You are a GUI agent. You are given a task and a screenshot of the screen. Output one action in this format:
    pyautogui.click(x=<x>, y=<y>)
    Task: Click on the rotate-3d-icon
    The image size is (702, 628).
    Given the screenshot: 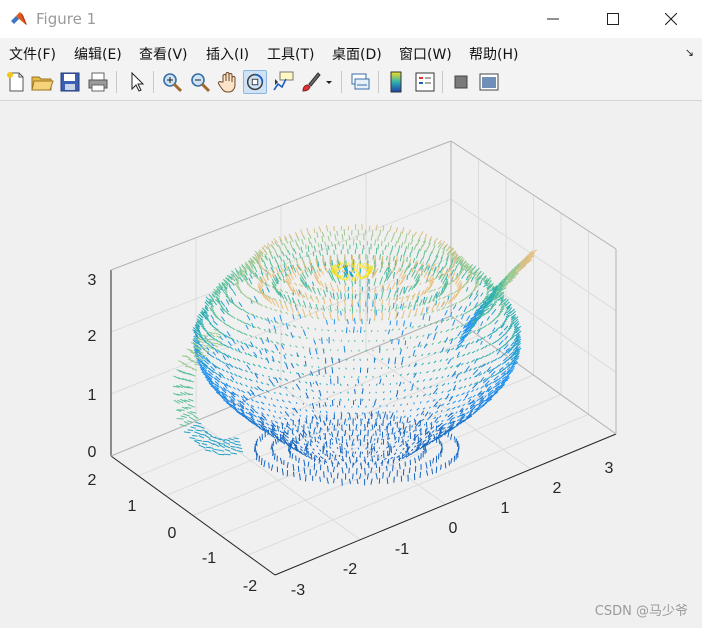 What is the action you would take?
    pyautogui.click(x=255, y=82)
    